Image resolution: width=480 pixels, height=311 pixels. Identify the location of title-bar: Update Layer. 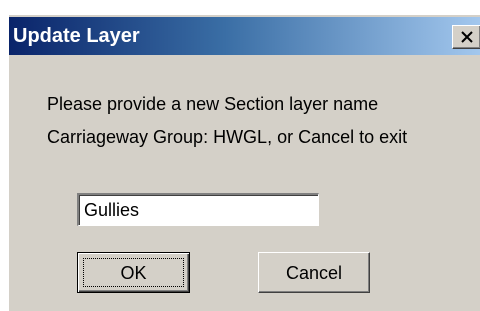
(244, 36).